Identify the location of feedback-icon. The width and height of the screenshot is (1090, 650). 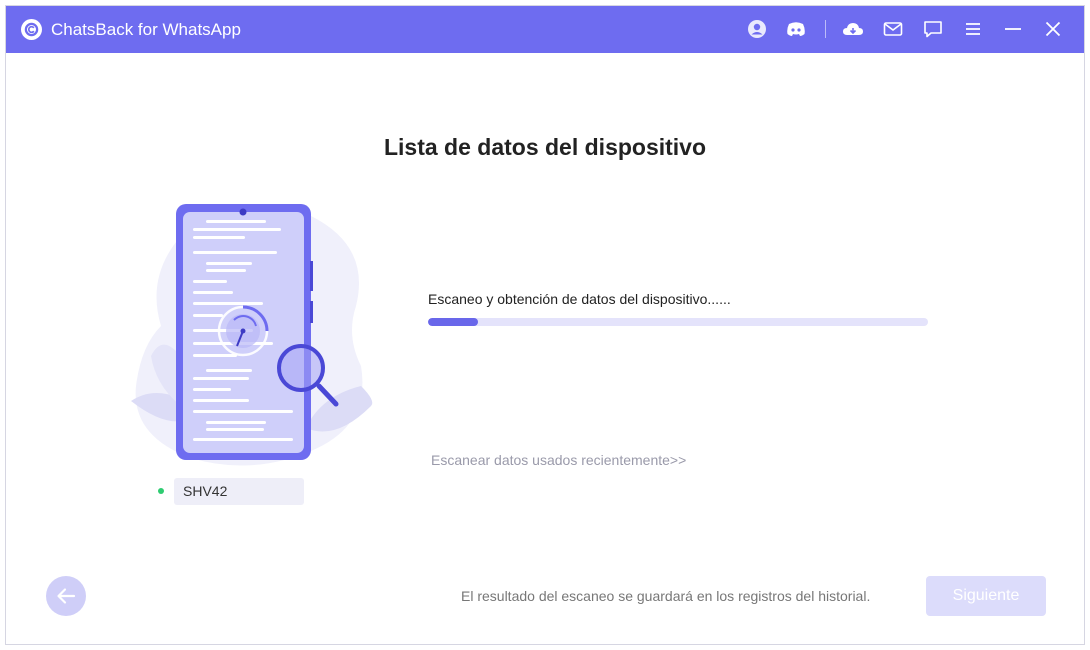
(933, 29).